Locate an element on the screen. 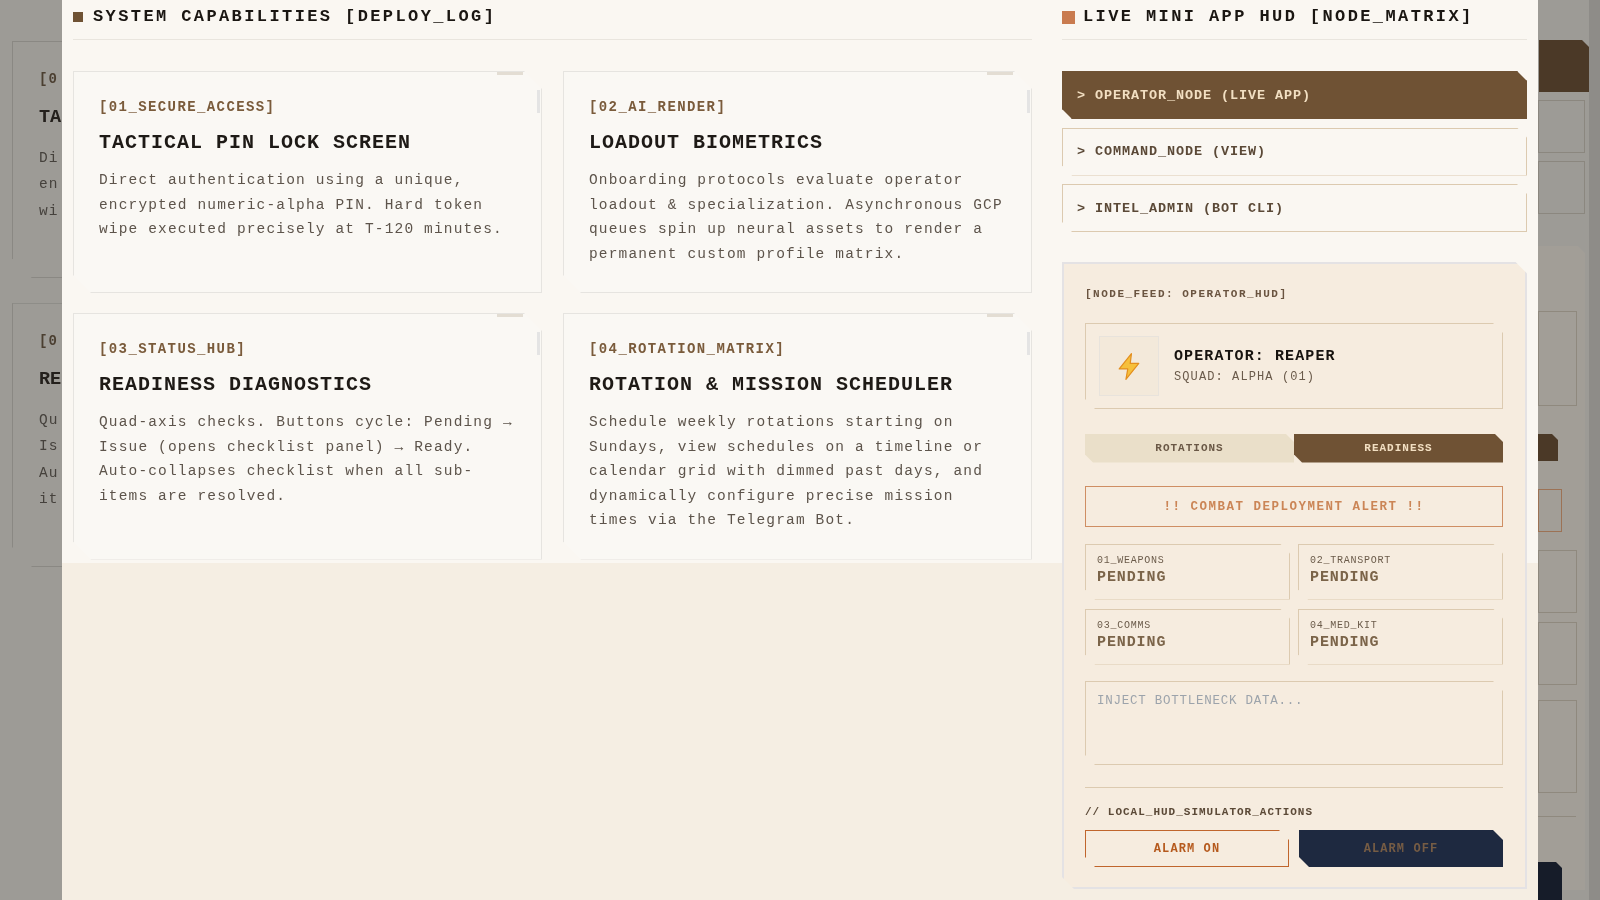  faded-card-text: it is located at coordinates (49, 500).